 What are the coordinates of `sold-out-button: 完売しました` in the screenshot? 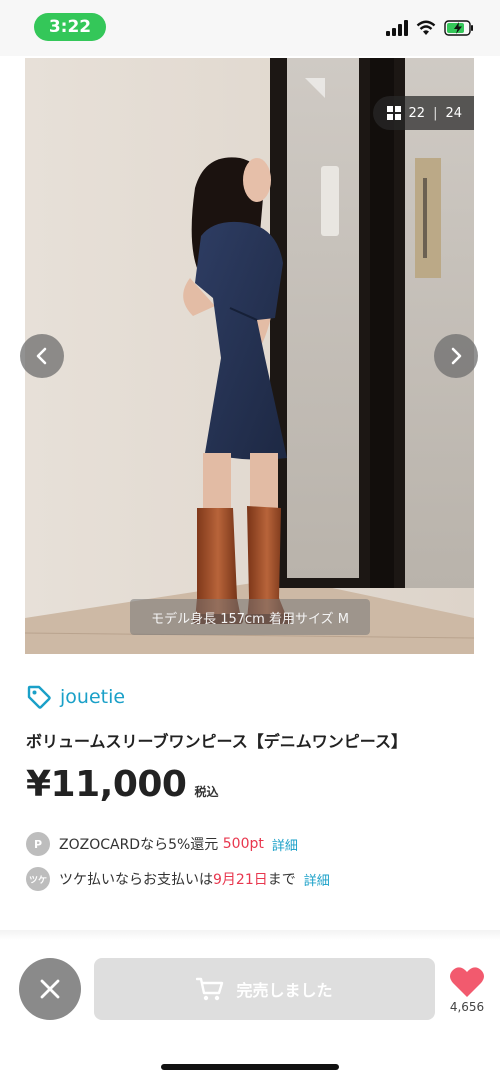 It's located at (264, 989).